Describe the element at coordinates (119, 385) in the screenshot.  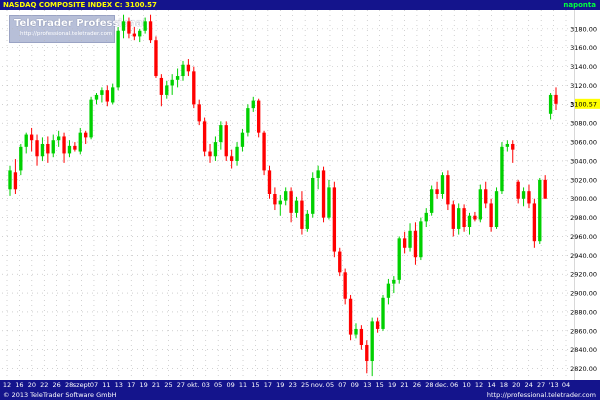
I see `x-tick-label: 13` at that location.